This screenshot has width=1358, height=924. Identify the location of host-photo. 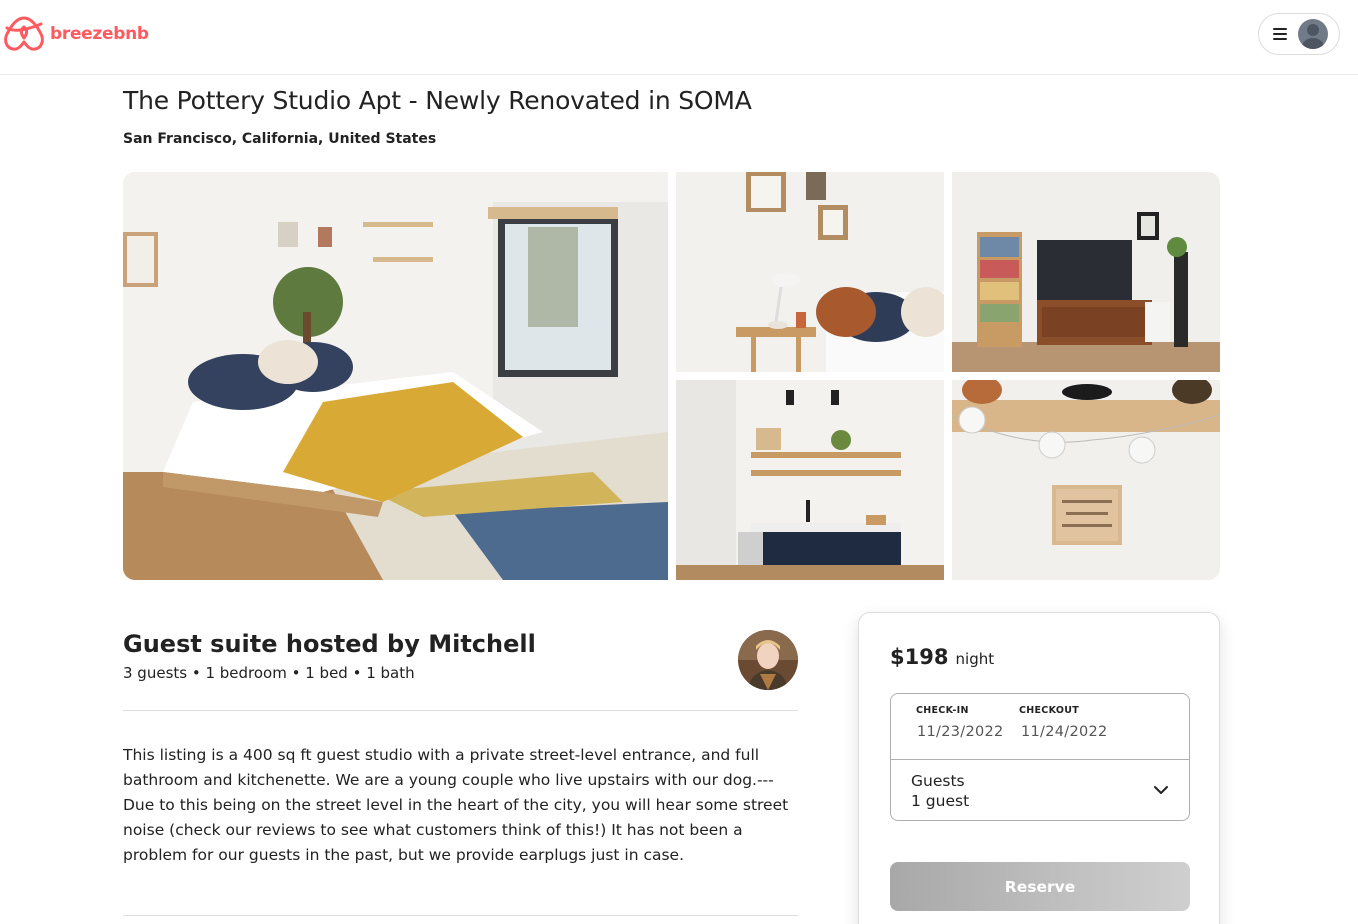
(768, 660).